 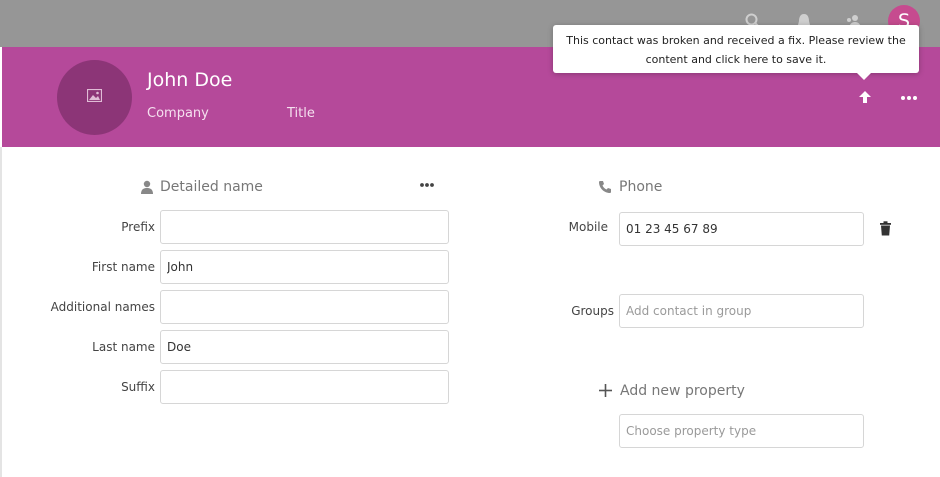 I want to click on contact-avatar, so click(x=94, y=97).